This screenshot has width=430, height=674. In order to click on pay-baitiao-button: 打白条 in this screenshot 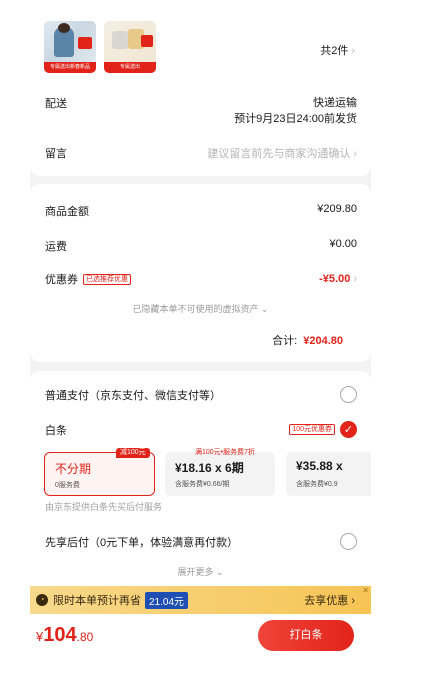, I will do `click(306, 635)`.